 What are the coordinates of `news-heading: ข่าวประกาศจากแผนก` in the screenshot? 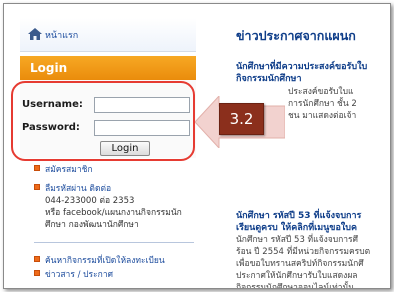 It's located at (296, 35).